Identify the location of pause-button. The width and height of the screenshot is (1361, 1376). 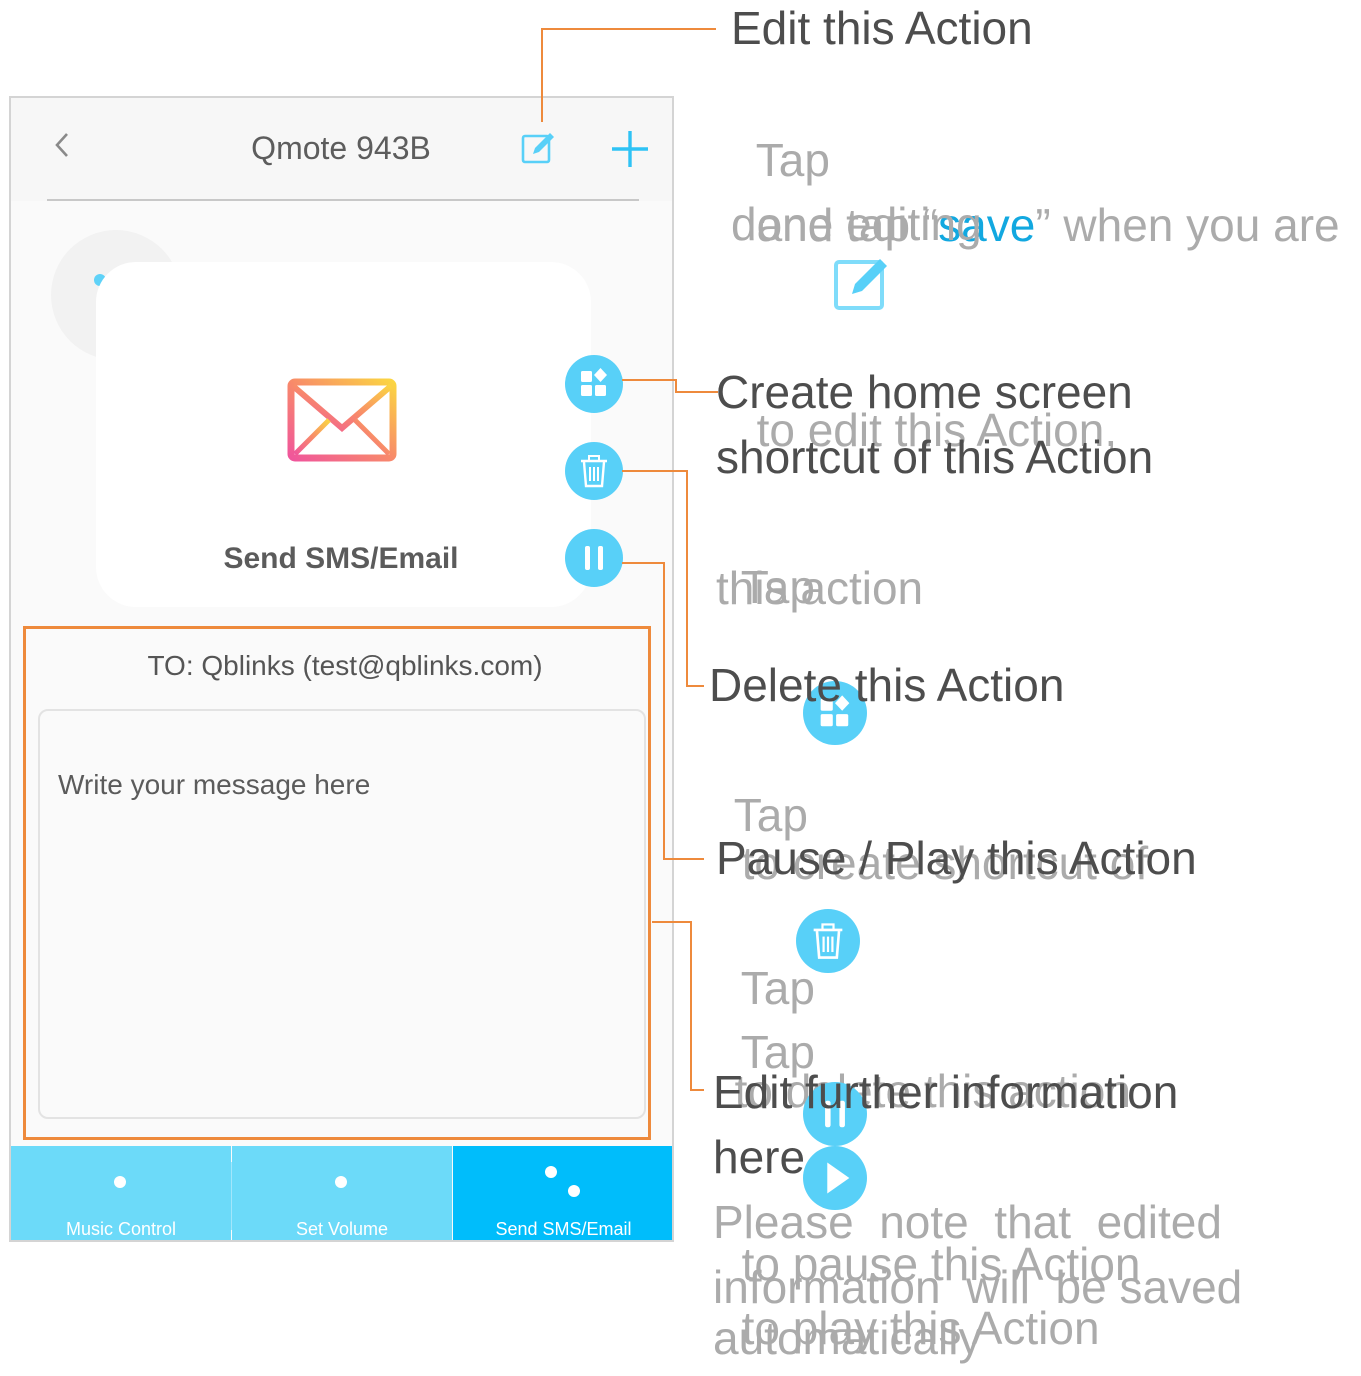
(594, 558).